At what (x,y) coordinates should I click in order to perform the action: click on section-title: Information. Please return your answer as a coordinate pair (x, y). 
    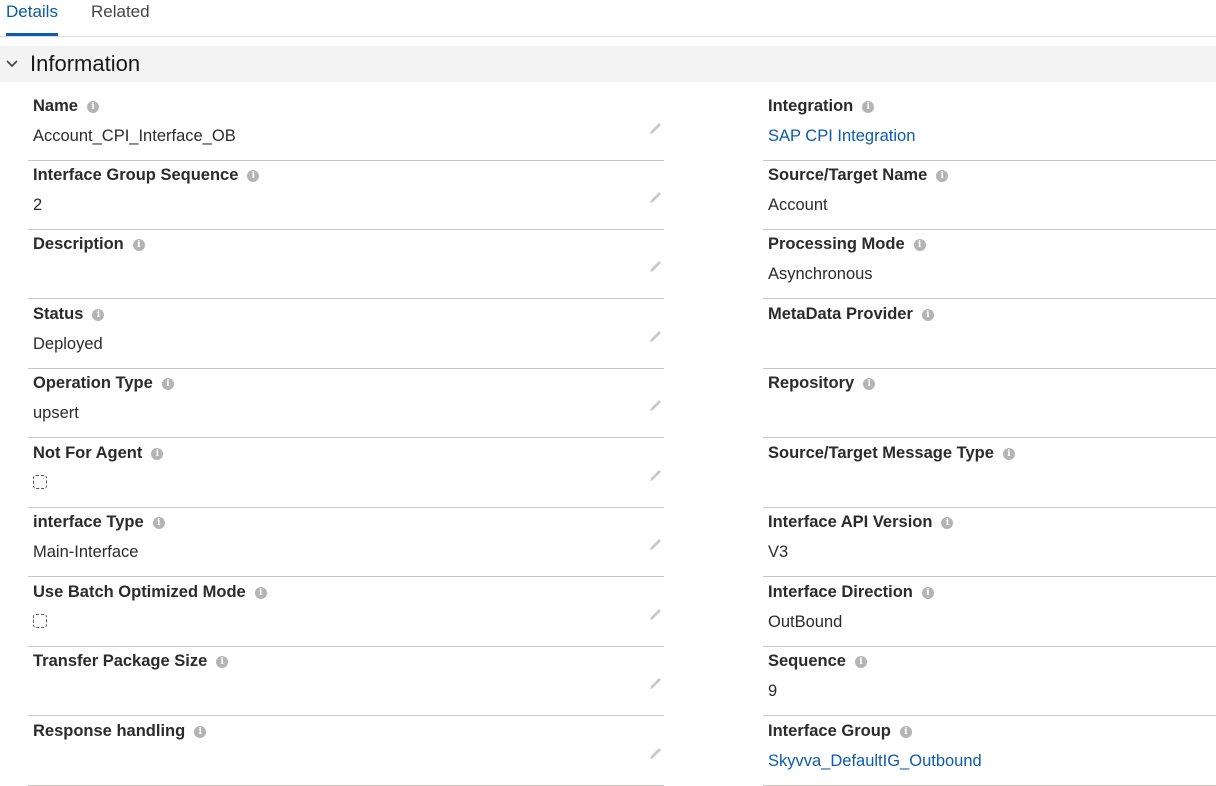
    Looking at the image, I should click on (85, 63).